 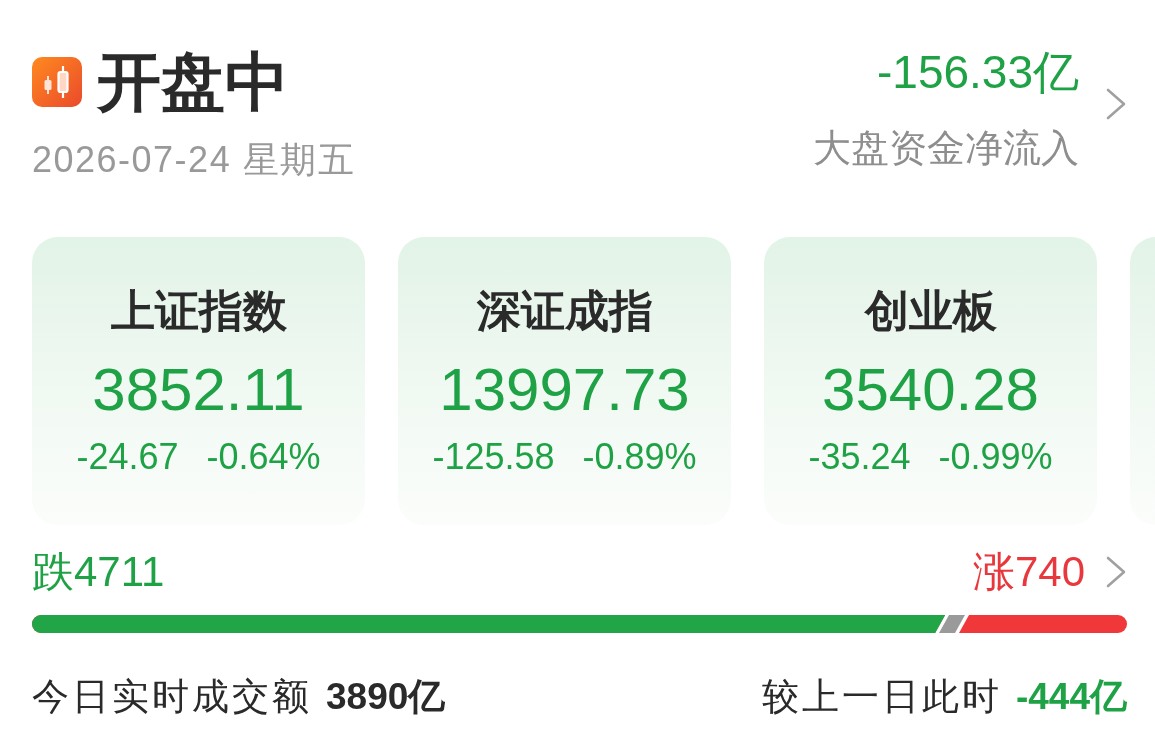 I want to click on comparison-value: -444亿, so click(x=1071, y=697).